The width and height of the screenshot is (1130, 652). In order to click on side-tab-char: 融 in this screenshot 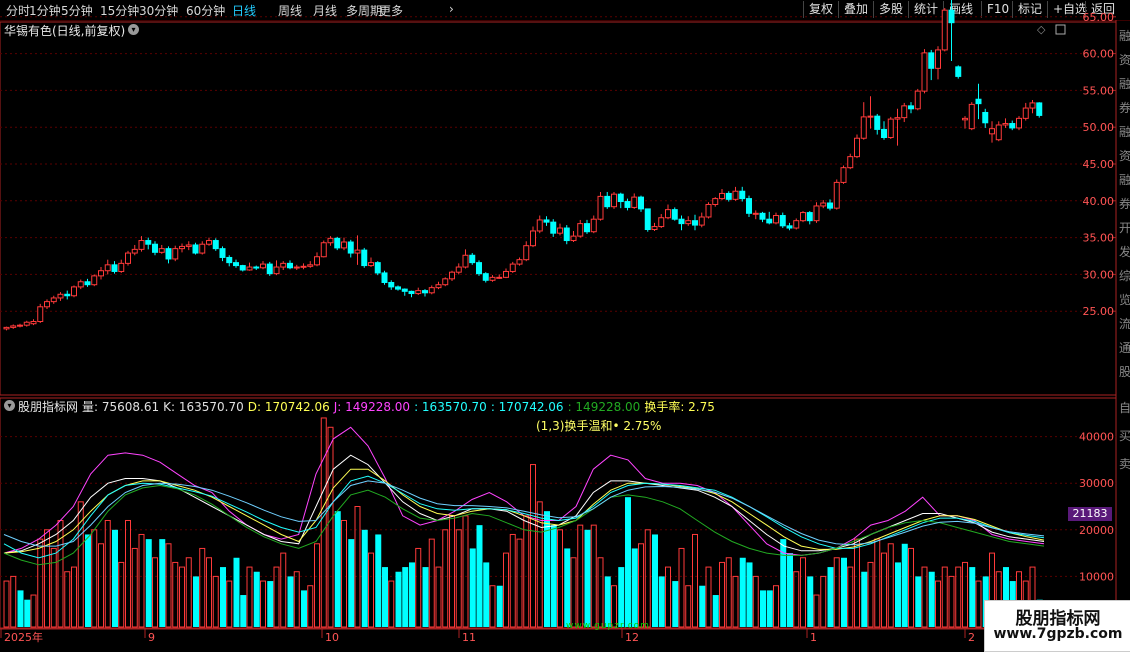, I will do `click(1124, 36)`.